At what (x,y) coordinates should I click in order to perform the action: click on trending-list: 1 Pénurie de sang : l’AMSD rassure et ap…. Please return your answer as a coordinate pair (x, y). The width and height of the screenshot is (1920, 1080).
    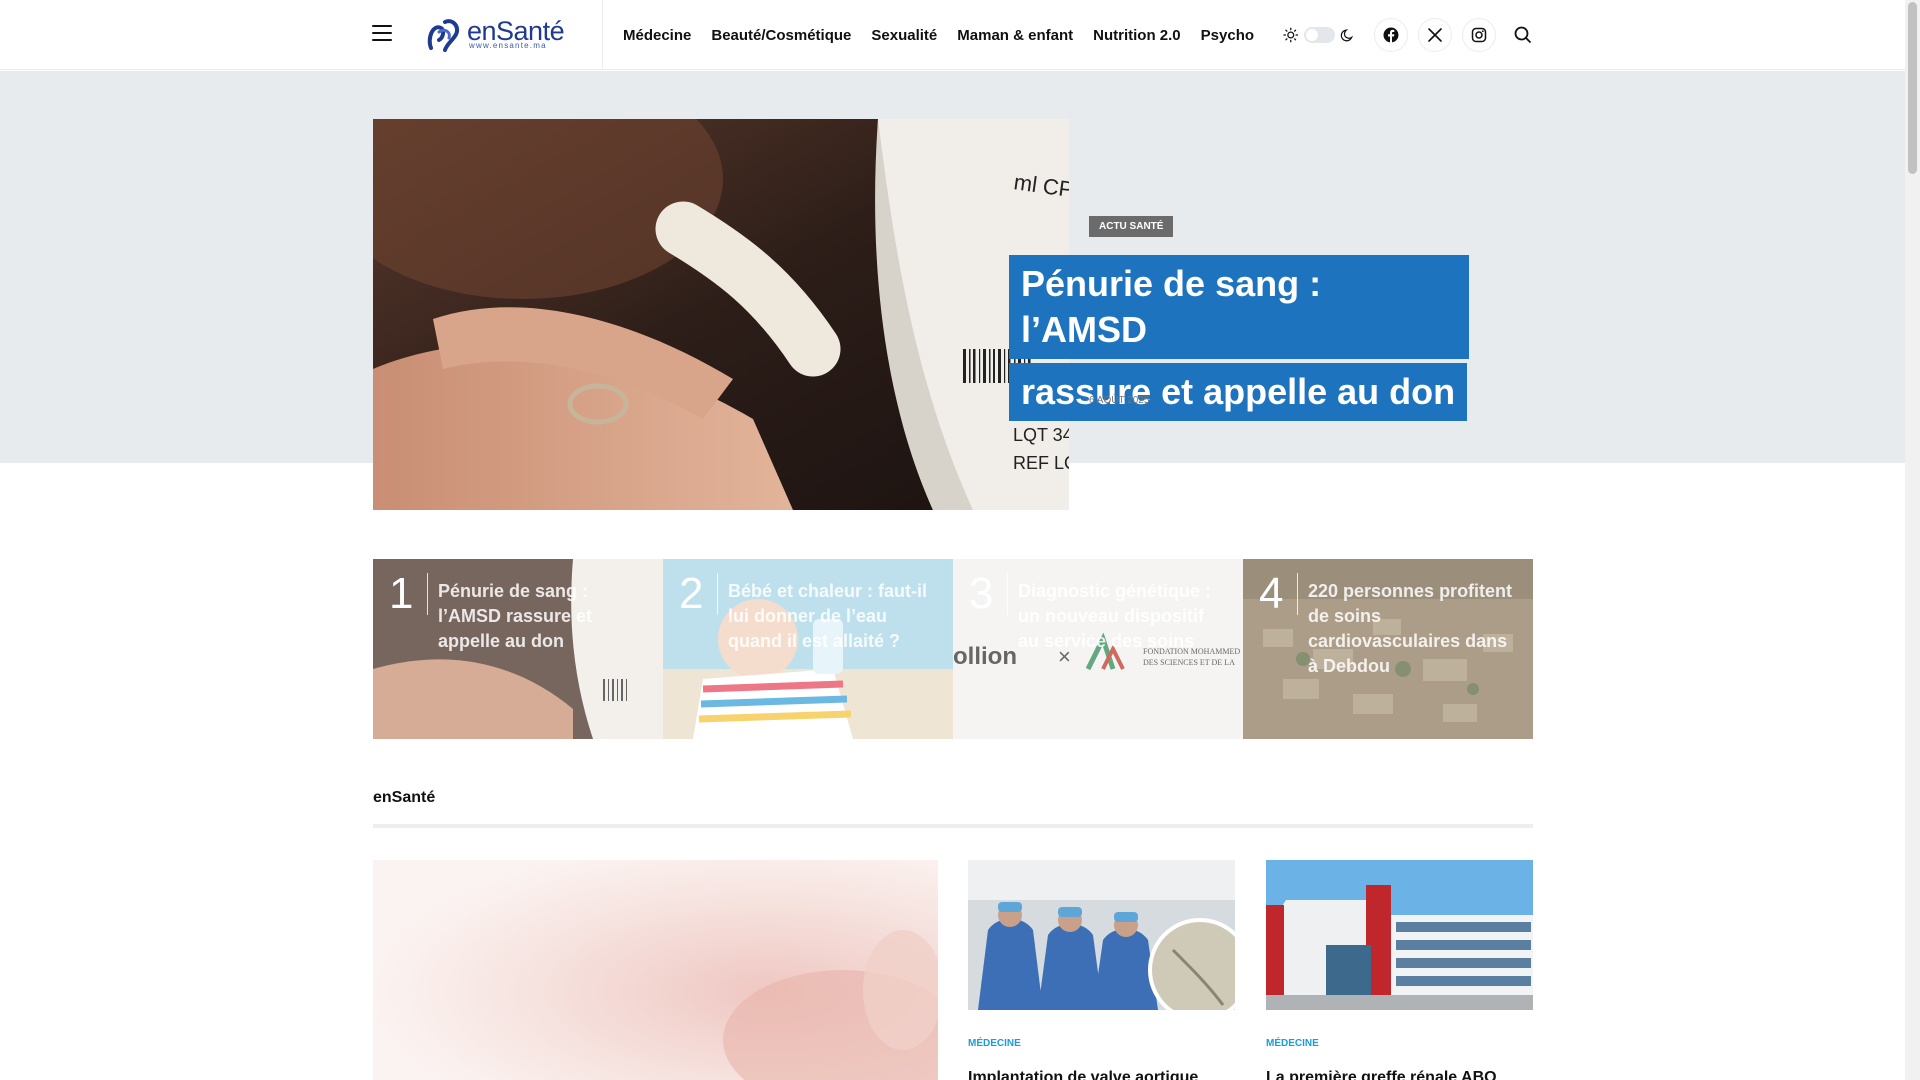
    Looking at the image, I should click on (953, 649).